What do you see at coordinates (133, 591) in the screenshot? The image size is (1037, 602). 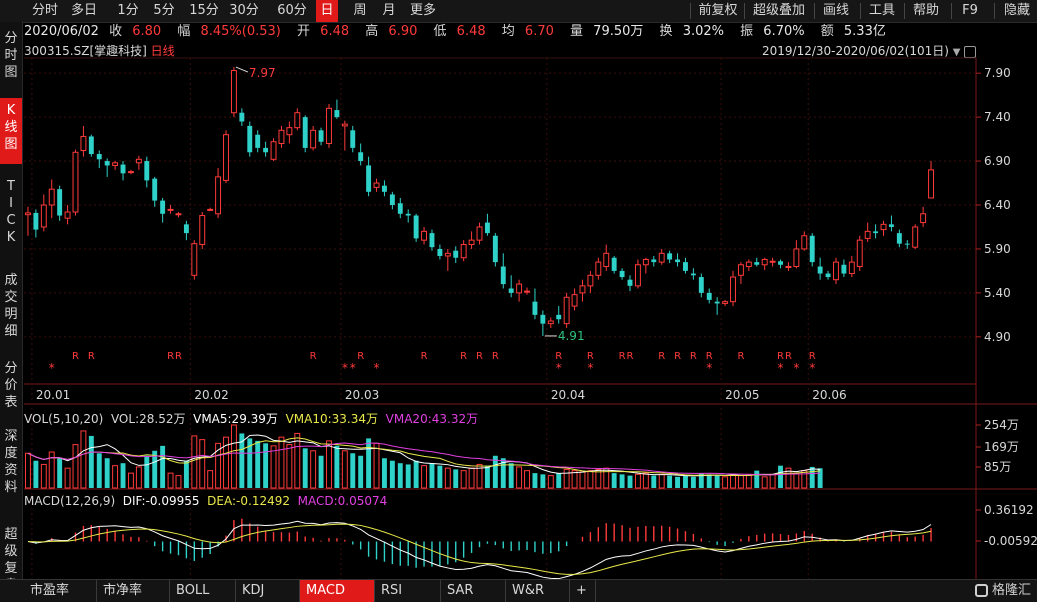 I see `indicator-tab-1: 市净率` at bounding box center [133, 591].